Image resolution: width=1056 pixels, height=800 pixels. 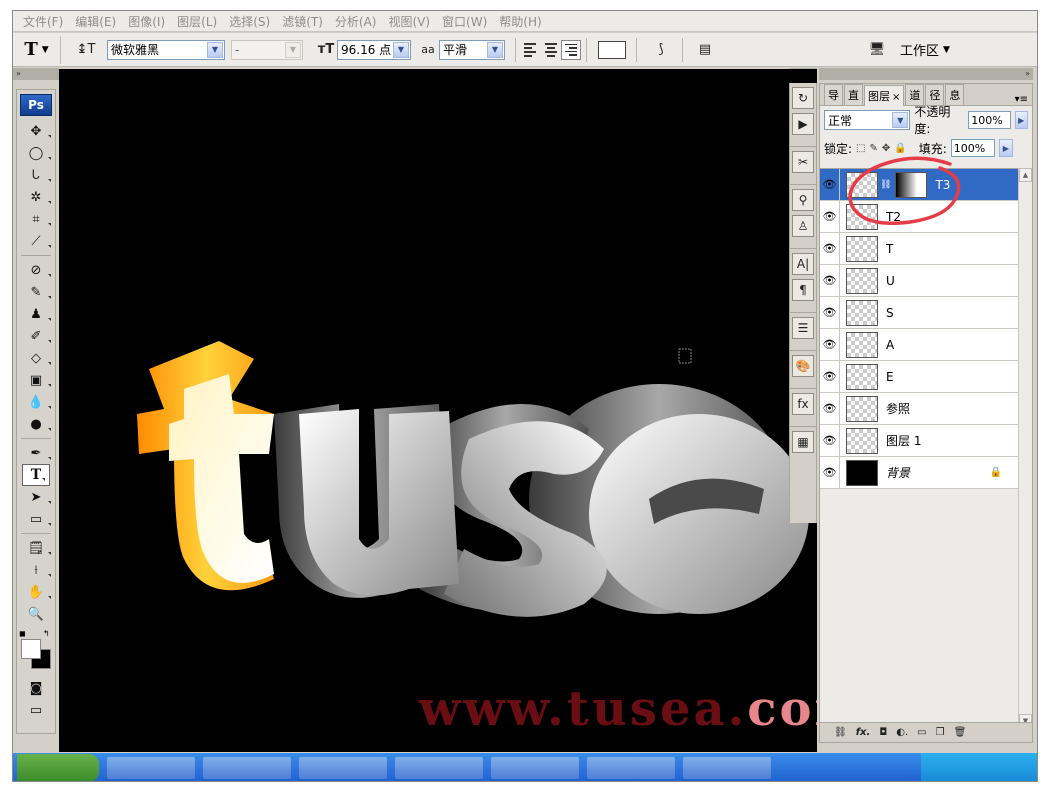 I want to click on layer-row: 👁 E, so click(x=919, y=377).